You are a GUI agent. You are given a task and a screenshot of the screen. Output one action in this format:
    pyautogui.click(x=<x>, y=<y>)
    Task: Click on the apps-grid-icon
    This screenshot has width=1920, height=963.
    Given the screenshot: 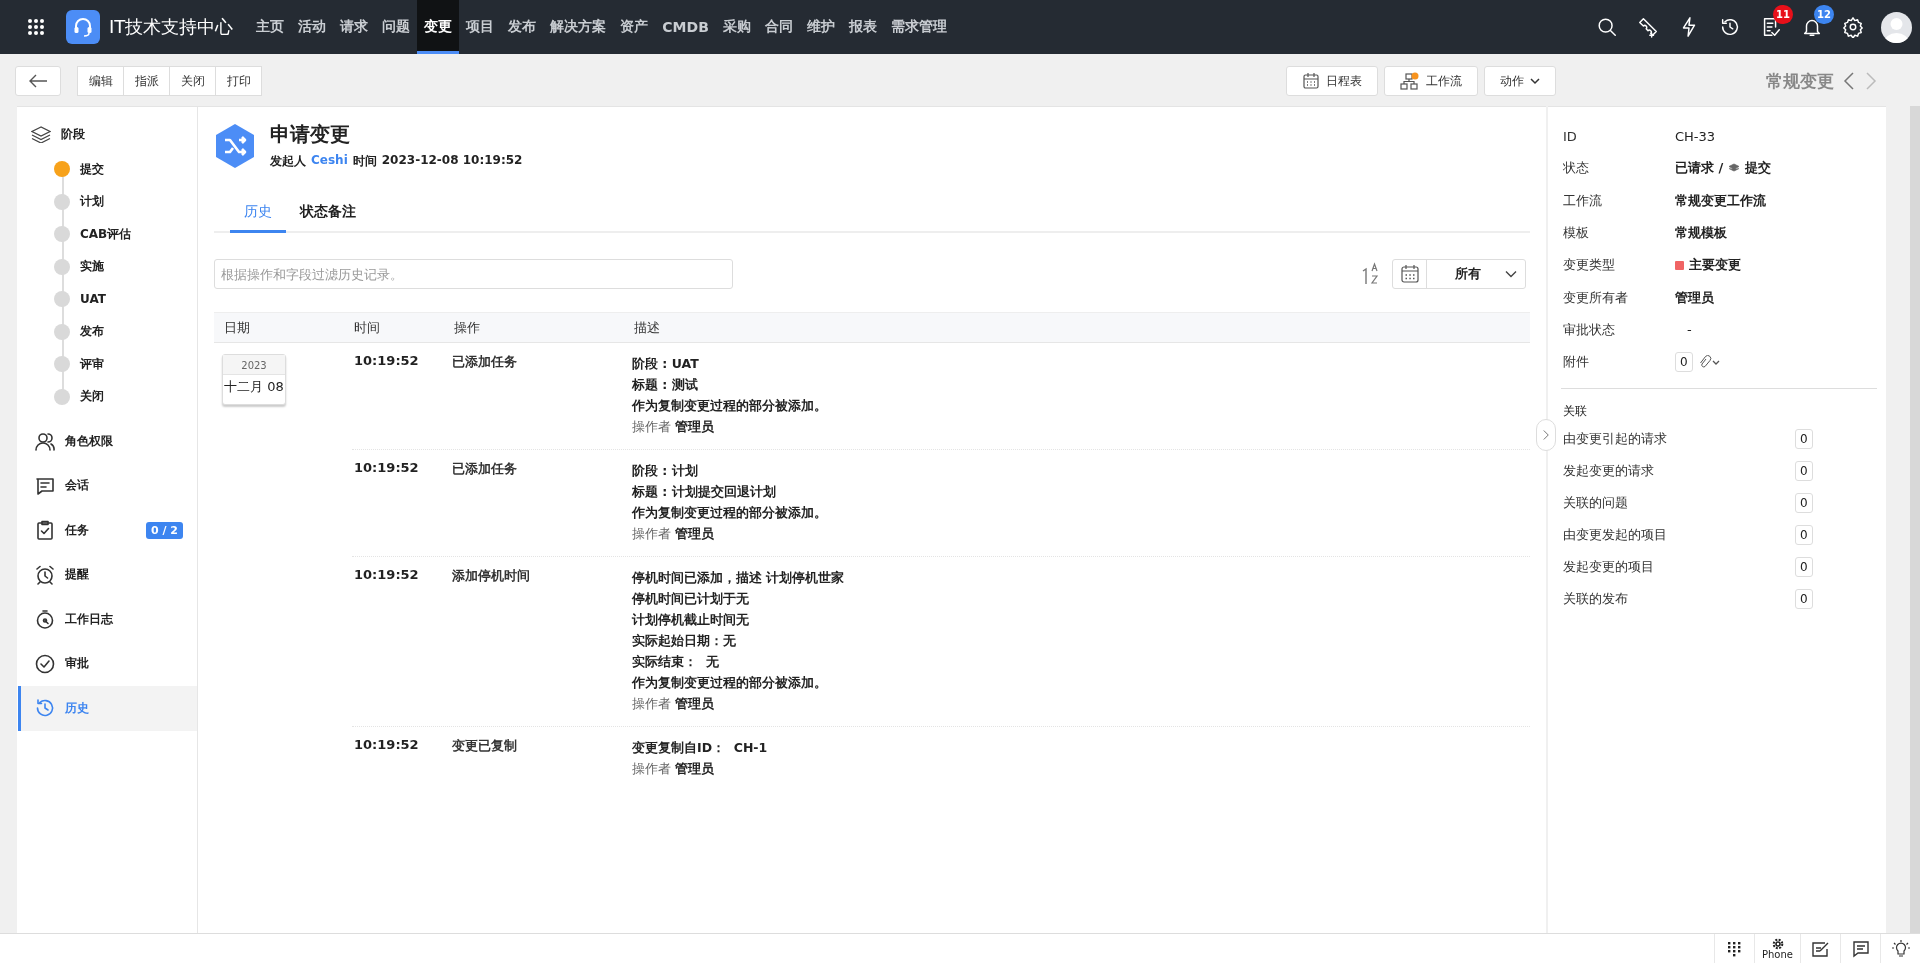 What is the action you would take?
    pyautogui.click(x=36, y=27)
    